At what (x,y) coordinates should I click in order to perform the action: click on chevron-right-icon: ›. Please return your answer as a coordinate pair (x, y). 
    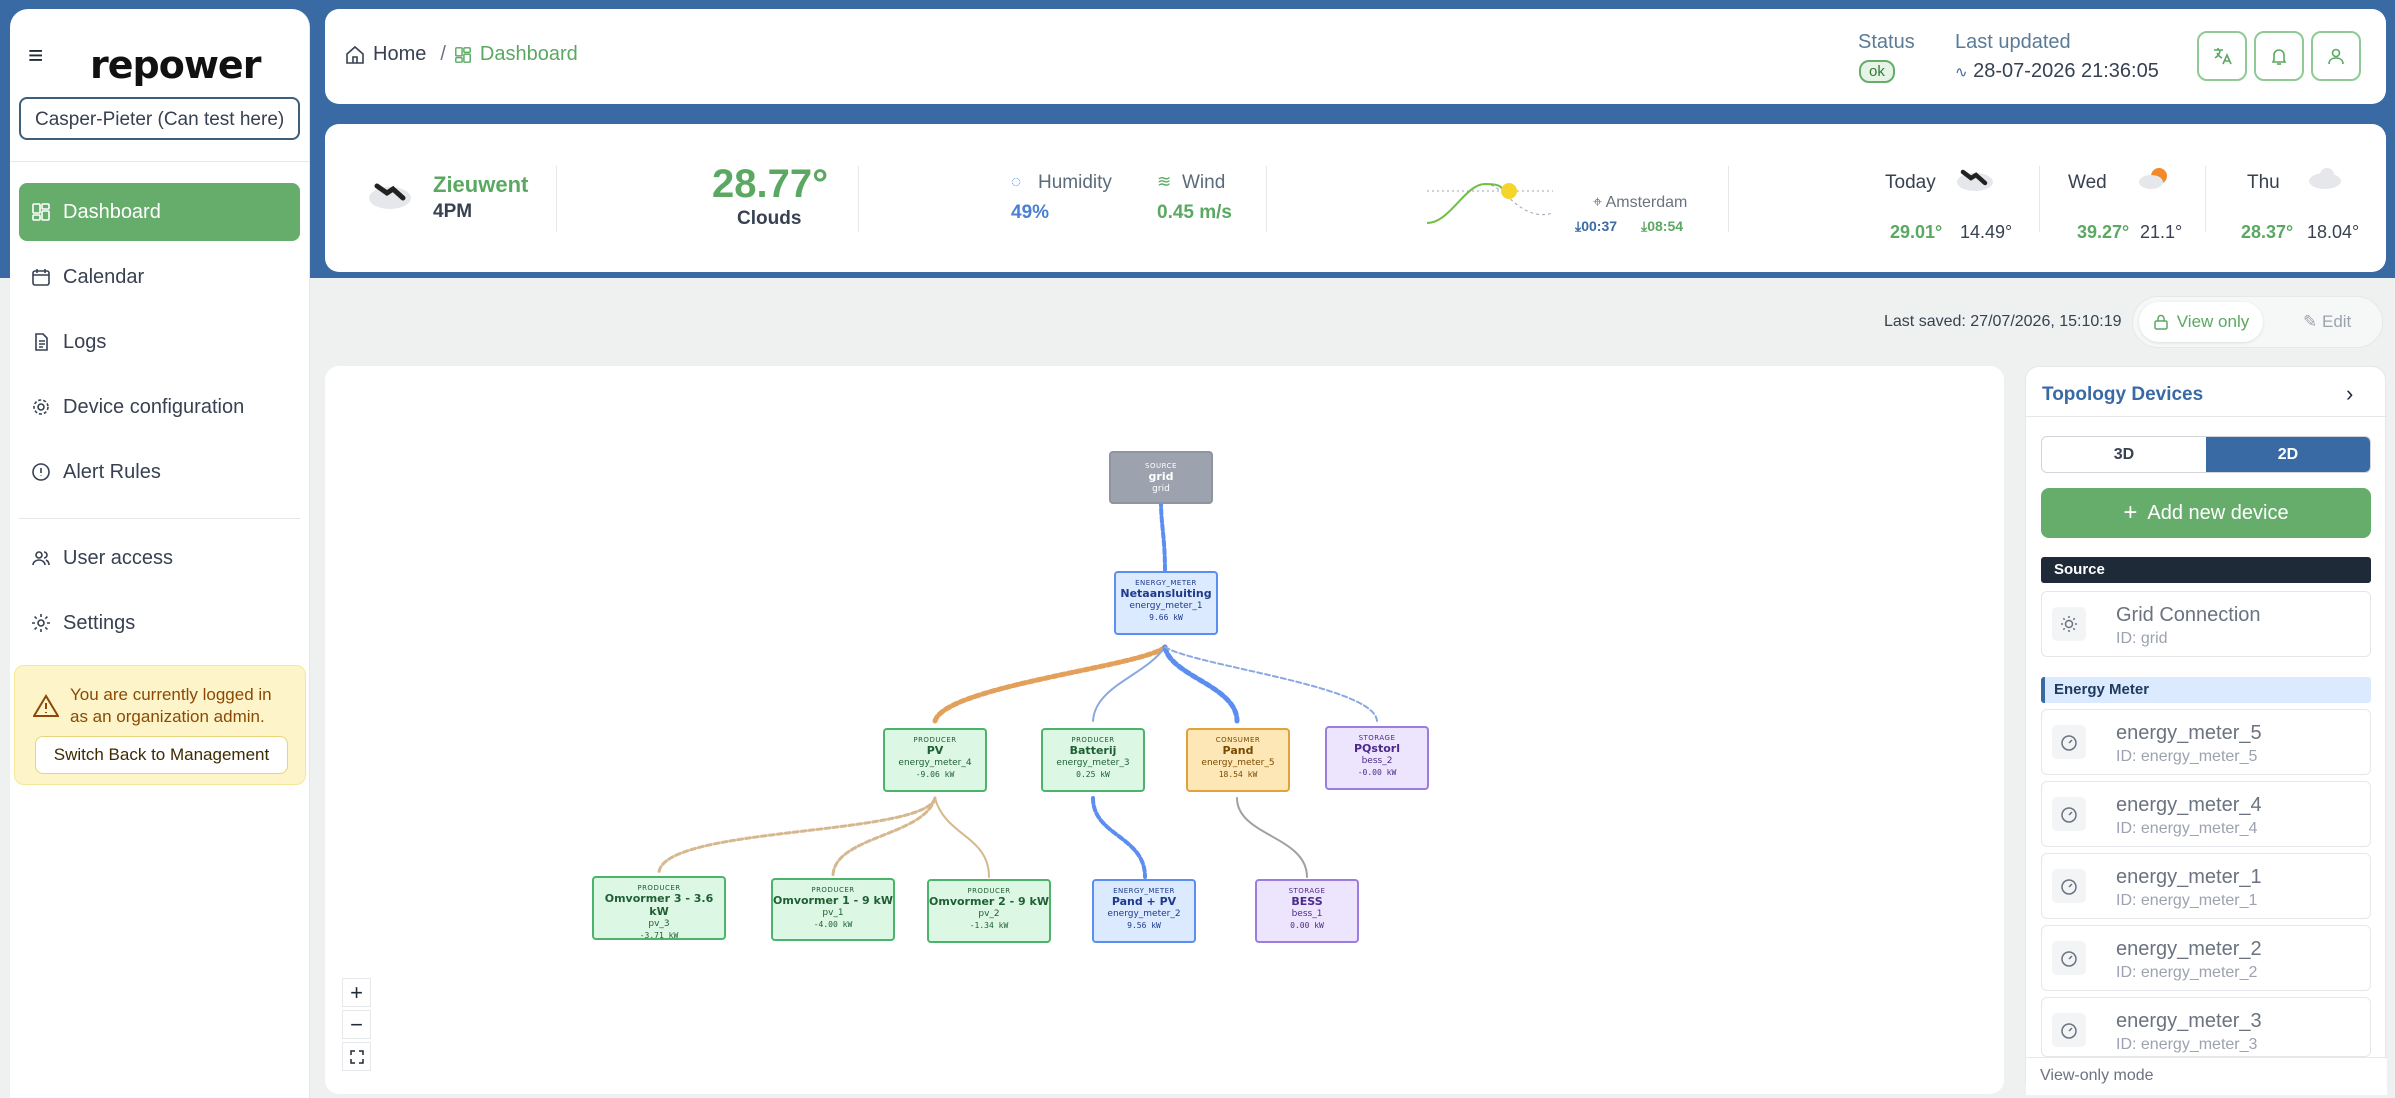
    Looking at the image, I should click on (2349, 394).